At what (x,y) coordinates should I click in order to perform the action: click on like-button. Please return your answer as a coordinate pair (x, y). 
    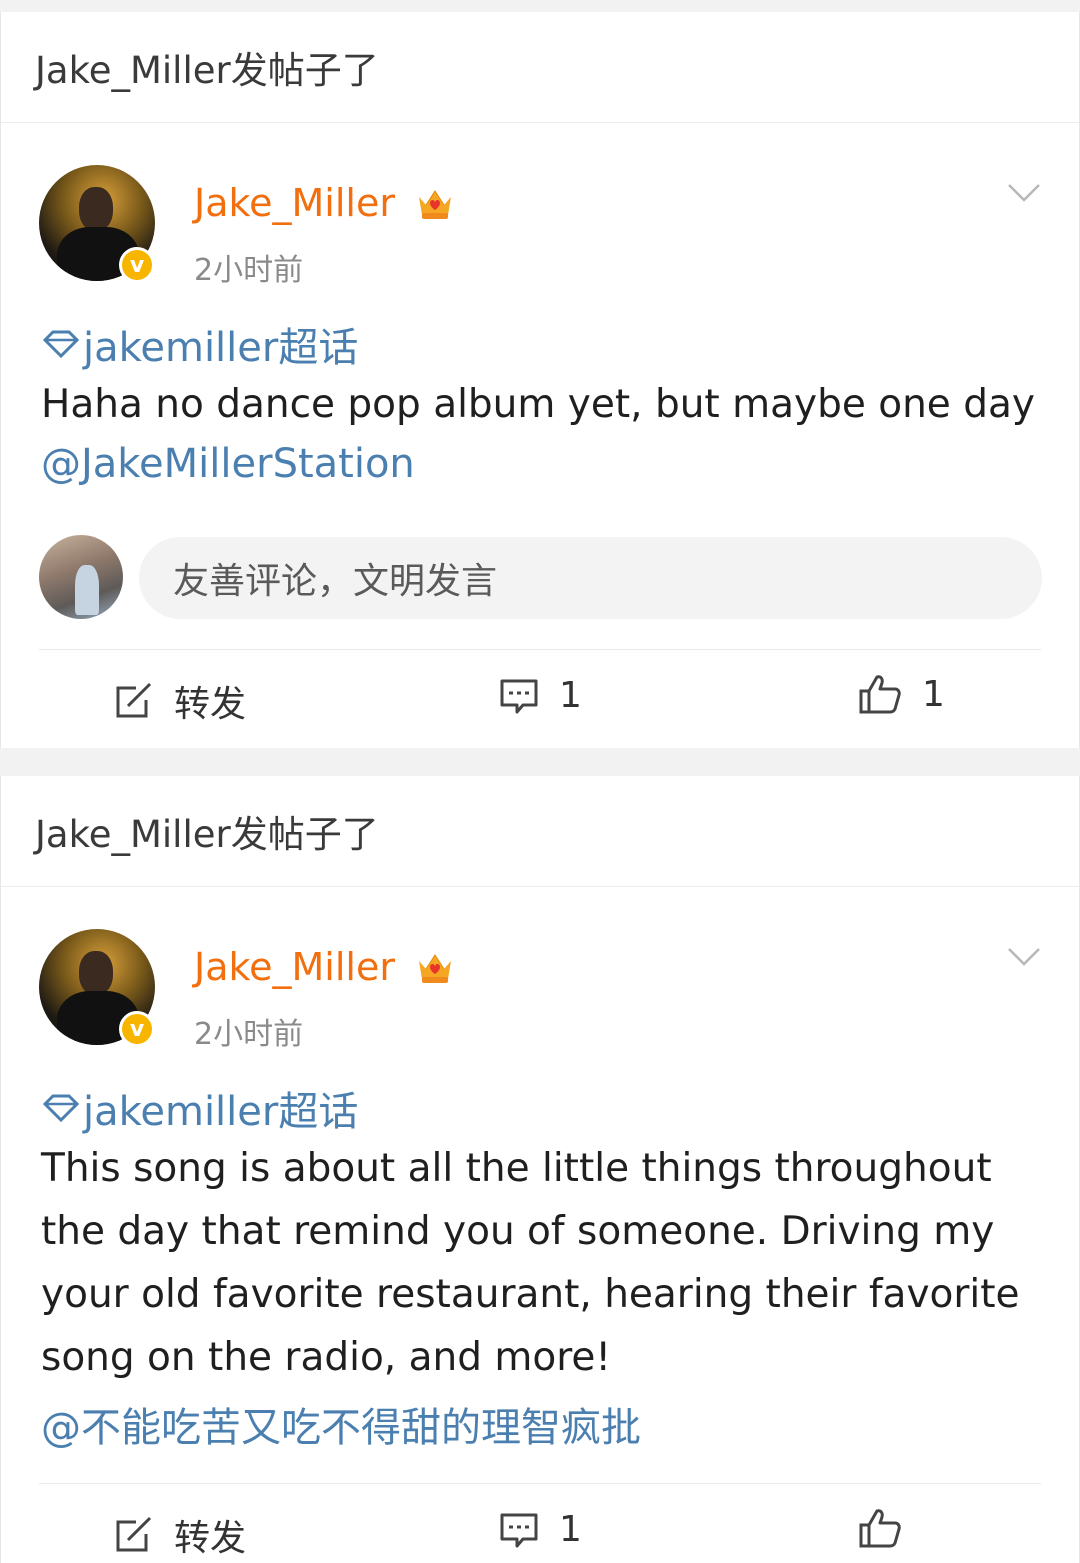
    Looking at the image, I should click on (890, 1528).